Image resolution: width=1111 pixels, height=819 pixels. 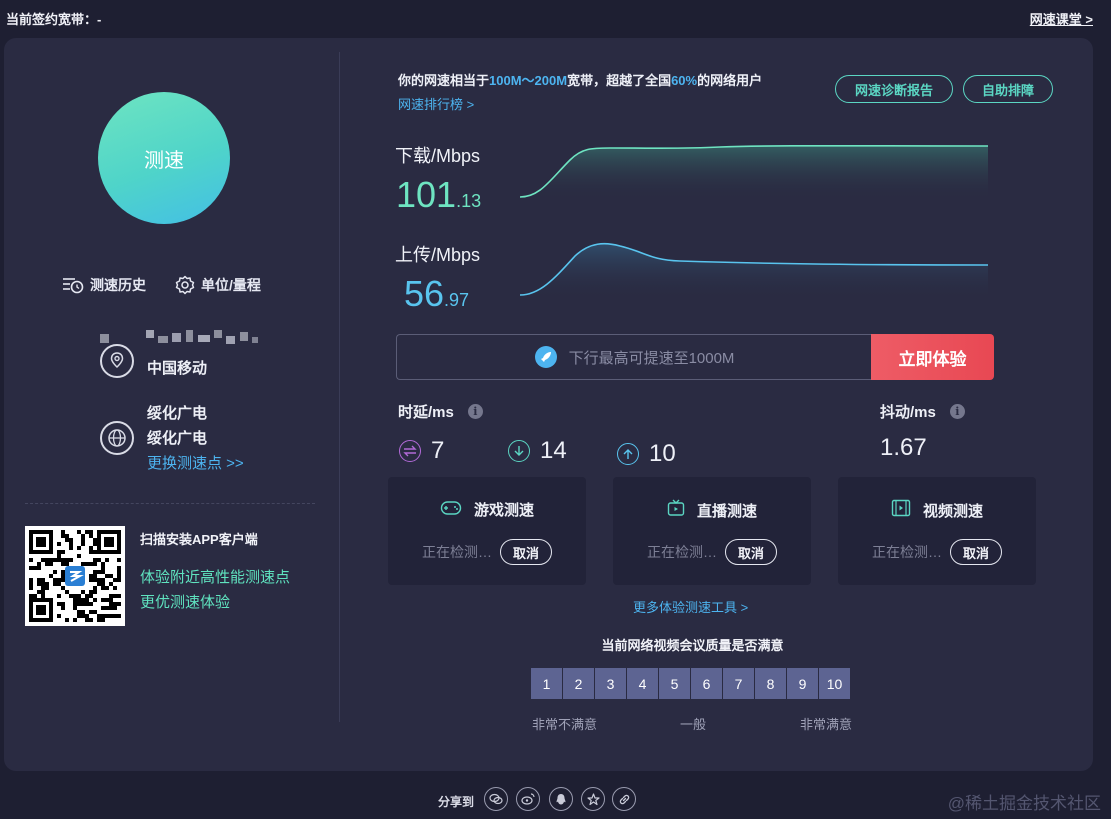 What do you see at coordinates (553, 450) in the screenshot?
I see `download-latency-value: 14` at bounding box center [553, 450].